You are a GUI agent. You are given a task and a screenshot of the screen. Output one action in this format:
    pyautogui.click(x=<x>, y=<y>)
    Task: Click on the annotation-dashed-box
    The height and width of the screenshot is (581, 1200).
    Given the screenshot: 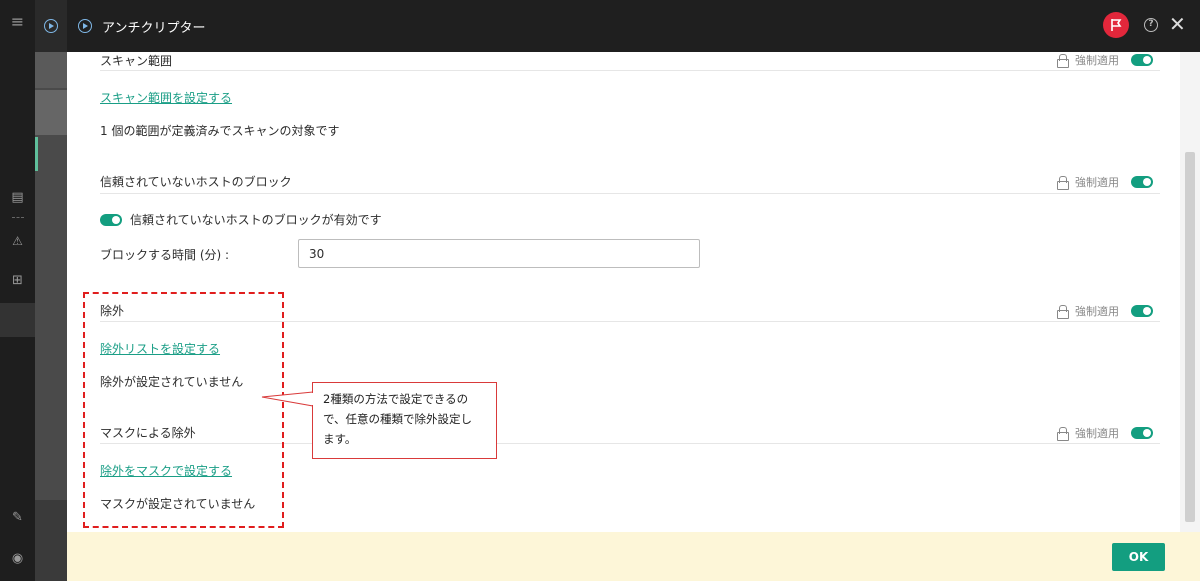 What is the action you would take?
    pyautogui.click(x=183, y=410)
    